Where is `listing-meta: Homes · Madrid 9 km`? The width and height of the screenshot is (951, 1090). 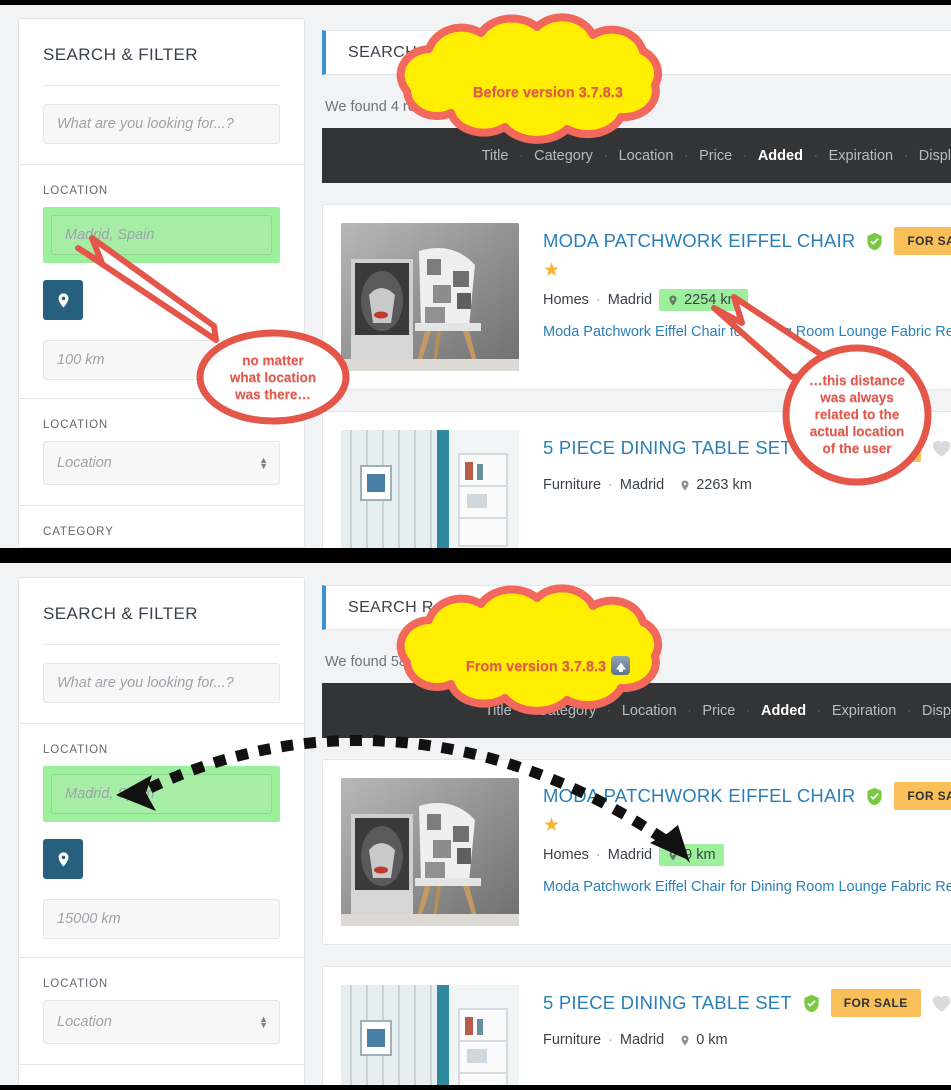
listing-meta: Homes · Madrid 9 km is located at coordinates (743, 855).